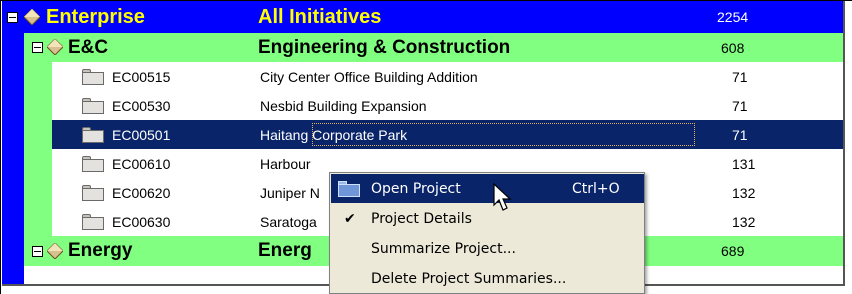  What do you see at coordinates (502, 197) in the screenshot?
I see `mouse-pointer-icon` at bounding box center [502, 197].